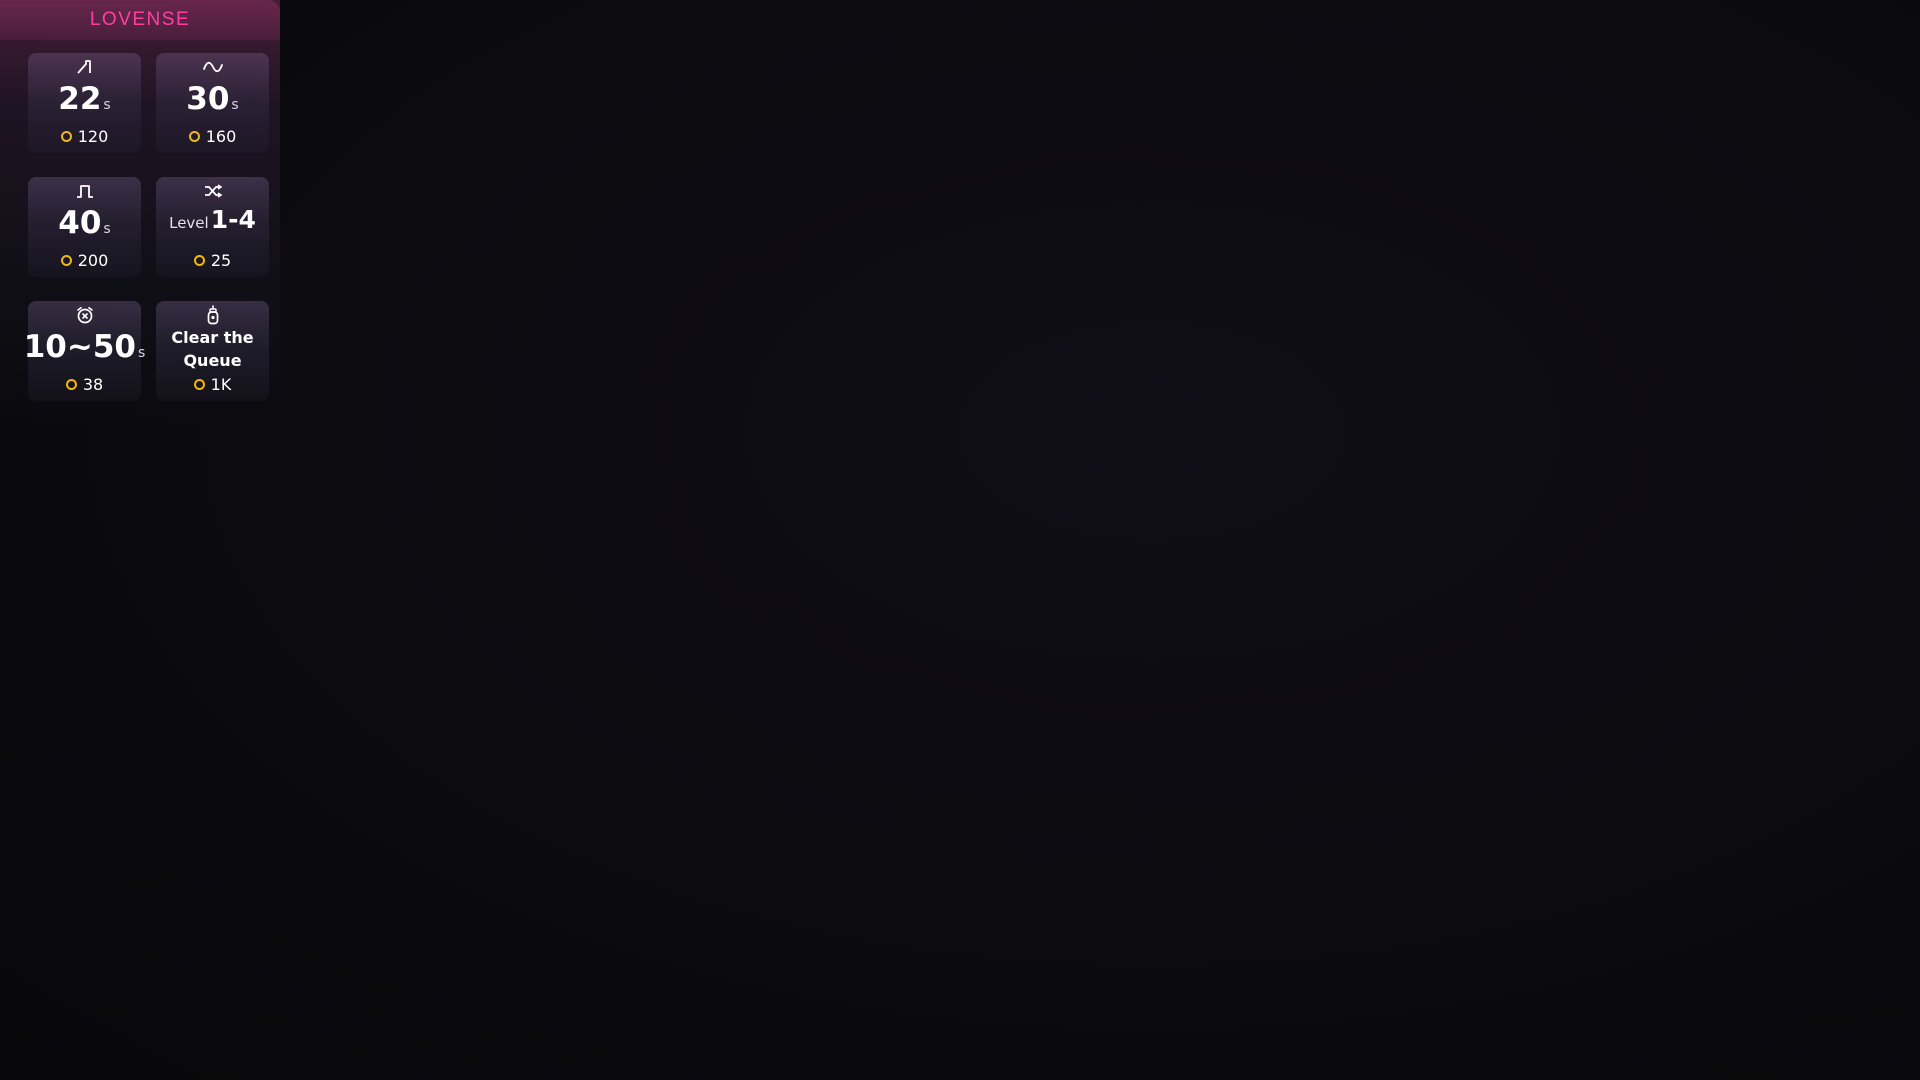  Describe the element at coordinates (212, 360) in the screenshot. I see `clear-queue-line2: Queue` at that location.